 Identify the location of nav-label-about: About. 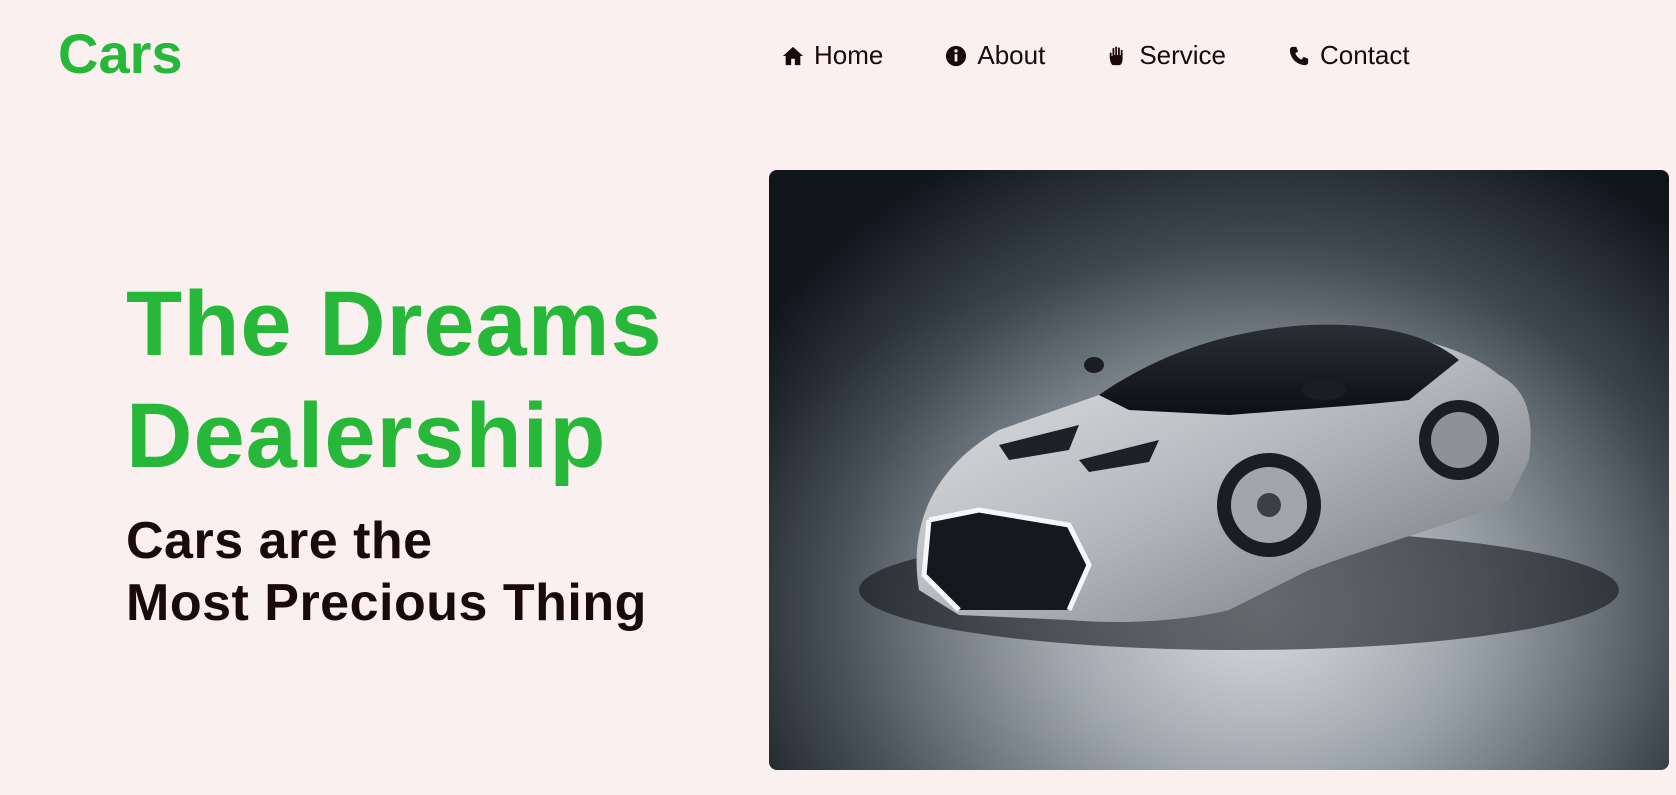
(1011, 55).